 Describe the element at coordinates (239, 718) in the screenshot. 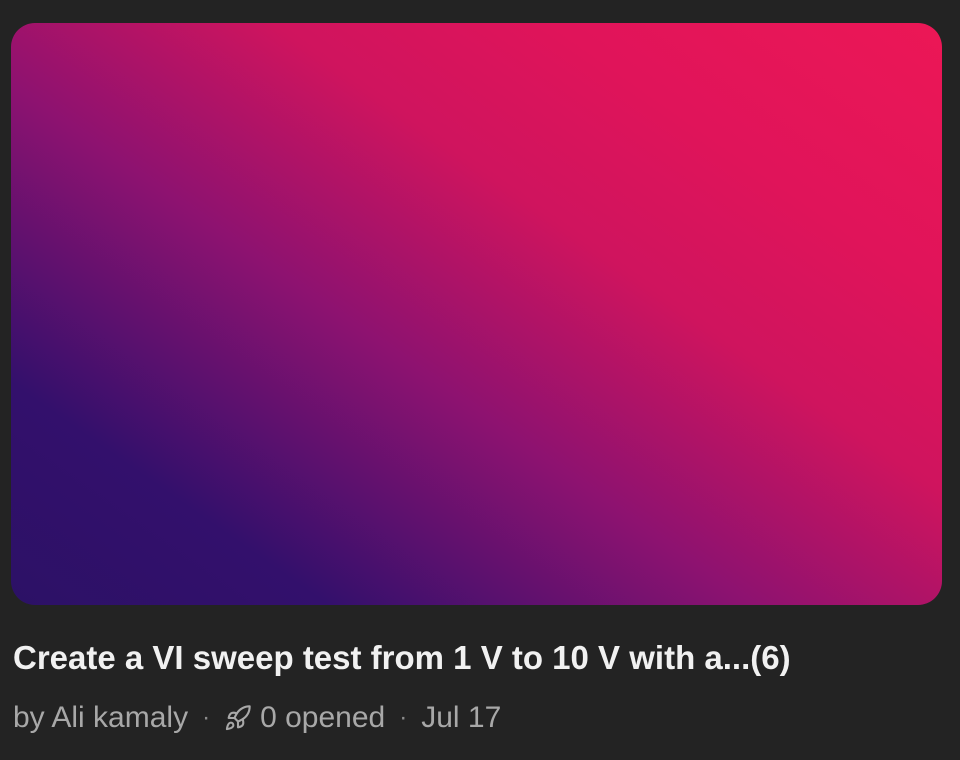

I see `rocket-icon` at that location.